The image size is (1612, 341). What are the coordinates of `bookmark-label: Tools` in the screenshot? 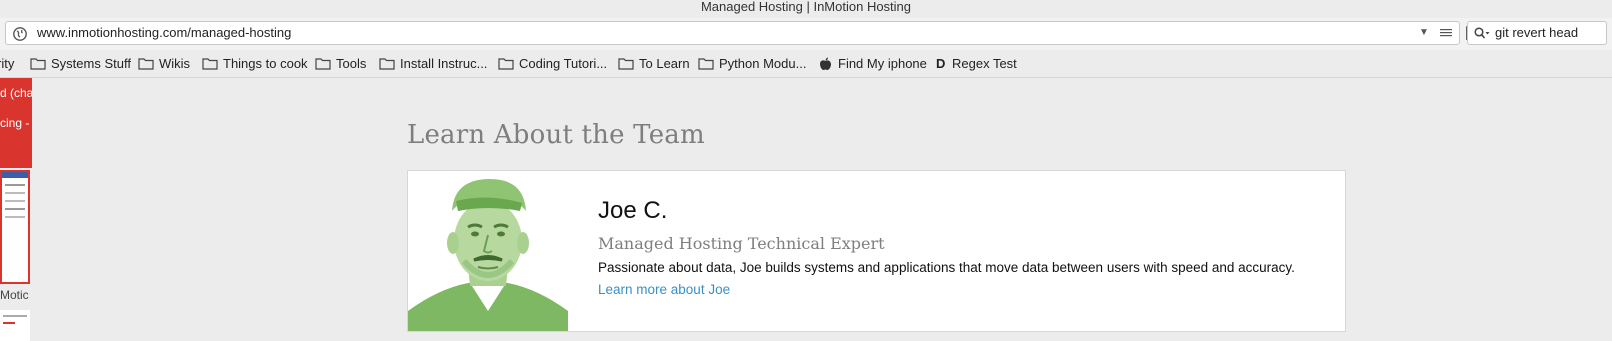 It's located at (351, 63).